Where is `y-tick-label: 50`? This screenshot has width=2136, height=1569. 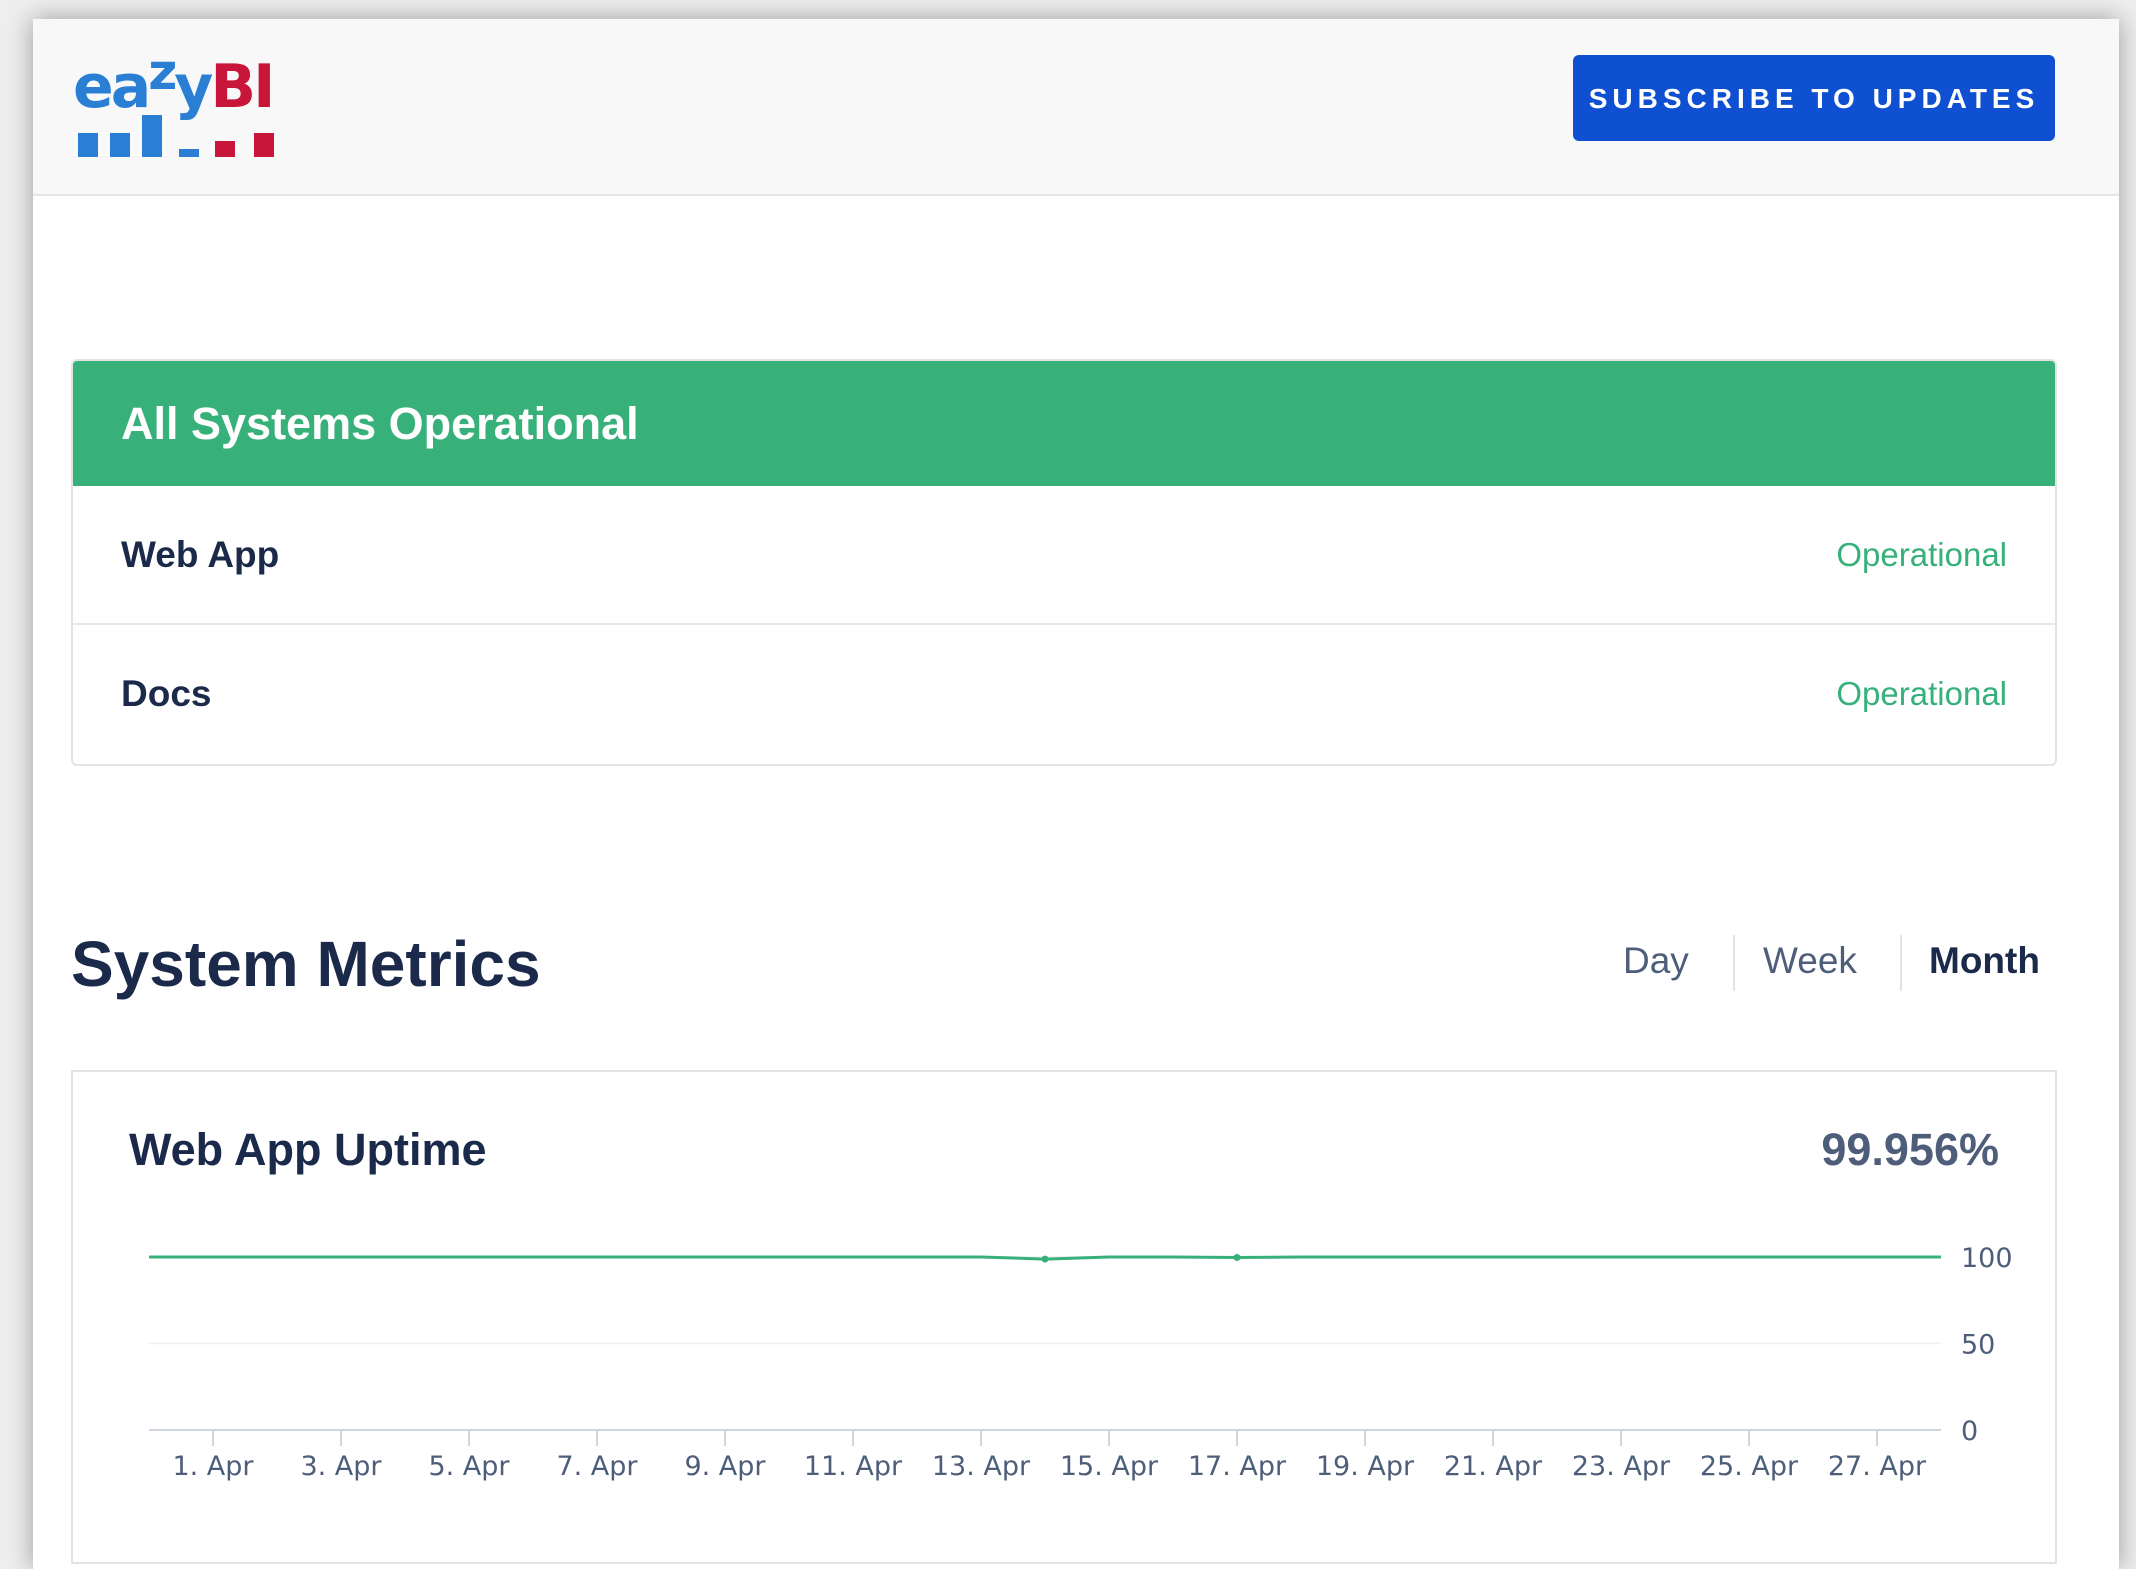
y-tick-label: 50 is located at coordinates (1978, 1345).